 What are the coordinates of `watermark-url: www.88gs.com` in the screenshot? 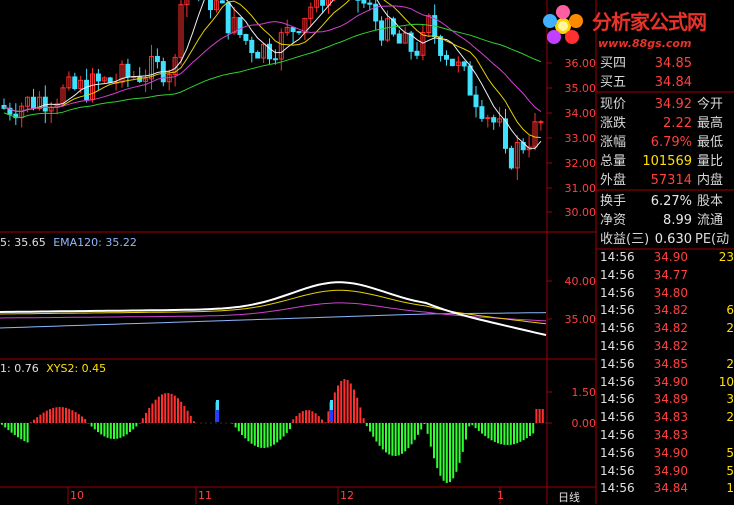 It's located at (644, 43).